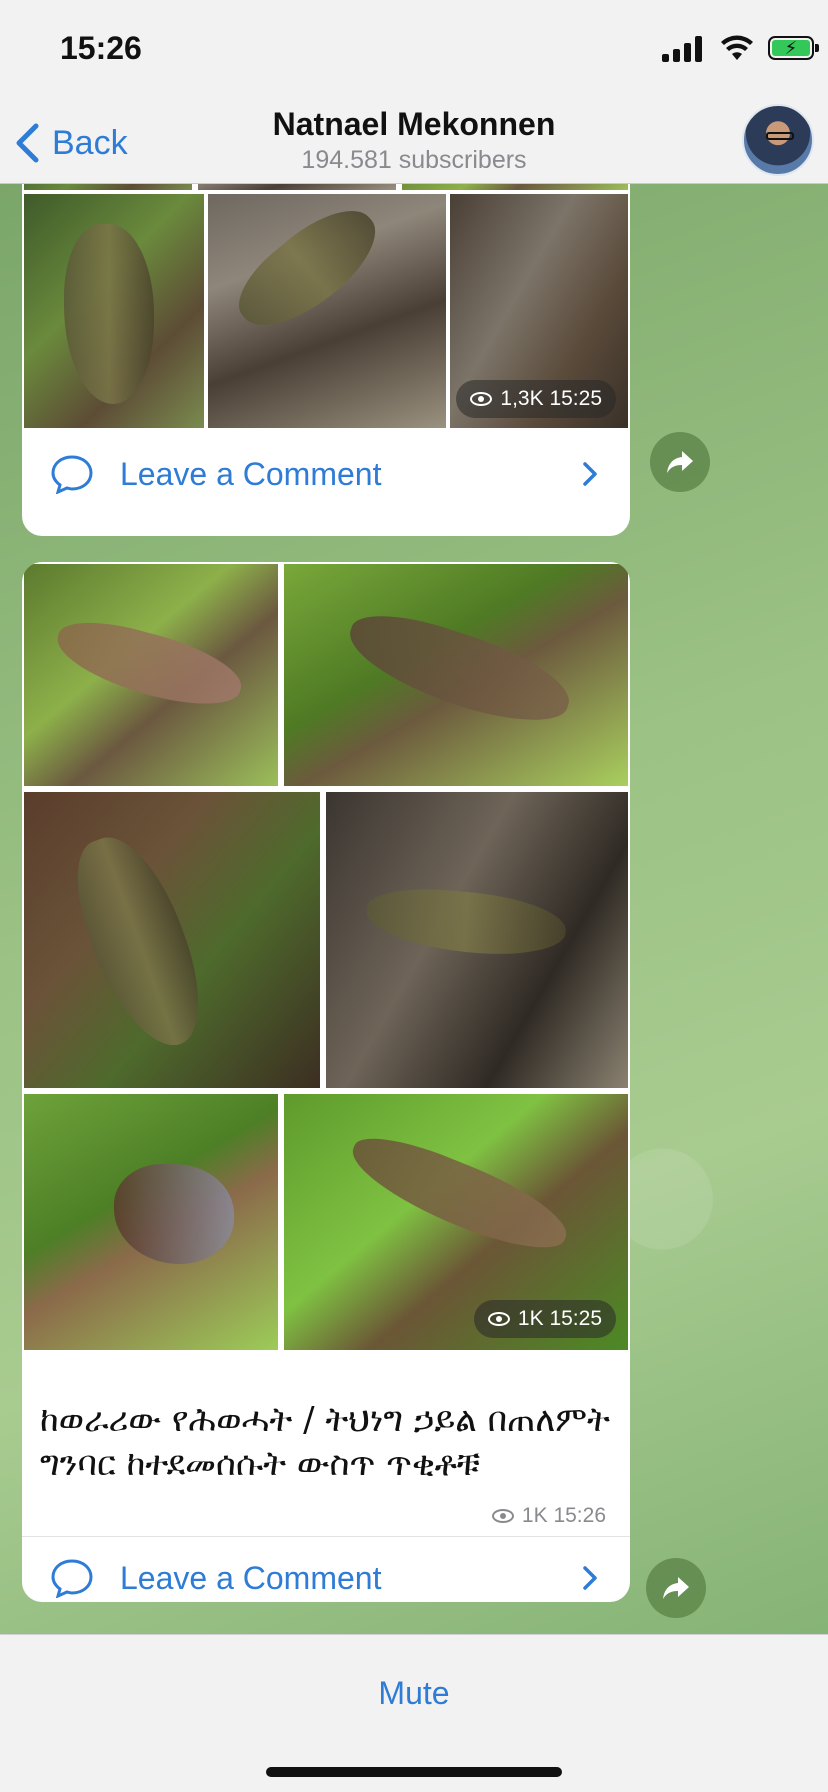 The image size is (828, 1792). Describe the element at coordinates (414, 1772) in the screenshot. I see `home-indicator` at that location.